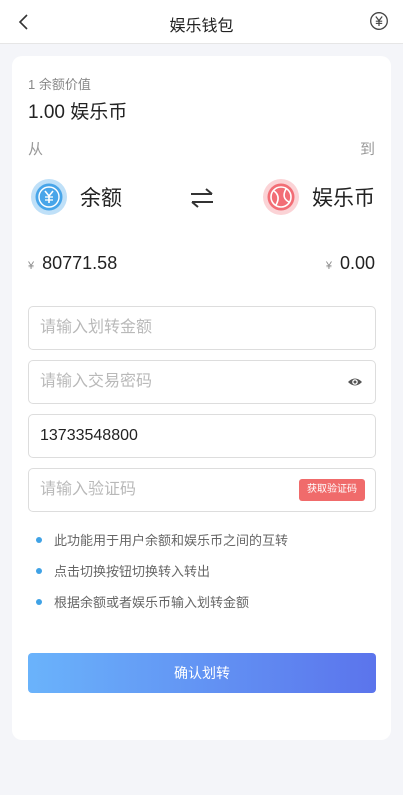 The image size is (403, 795). What do you see at coordinates (152, 602) in the screenshot?
I see `tip-text: 根据余额或者娱乐币输入划转金额` at bounding box center [152, 602].